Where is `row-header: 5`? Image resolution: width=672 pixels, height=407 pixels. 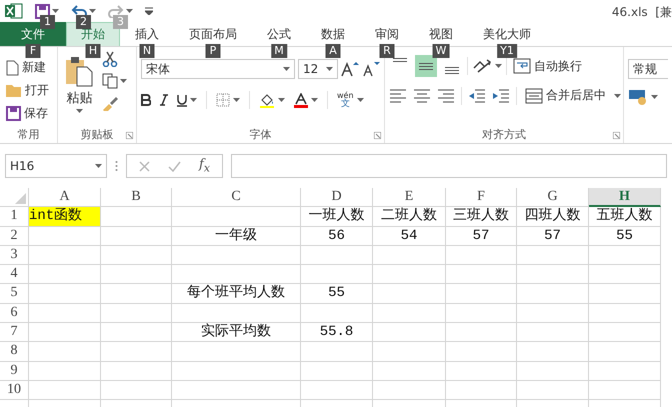
row-header: 5 is located at coordinates (14, 294).